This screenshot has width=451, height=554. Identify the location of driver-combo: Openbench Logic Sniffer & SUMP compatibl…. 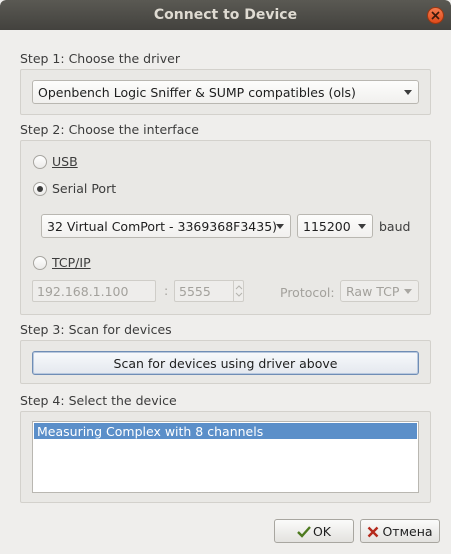
(225, 92).